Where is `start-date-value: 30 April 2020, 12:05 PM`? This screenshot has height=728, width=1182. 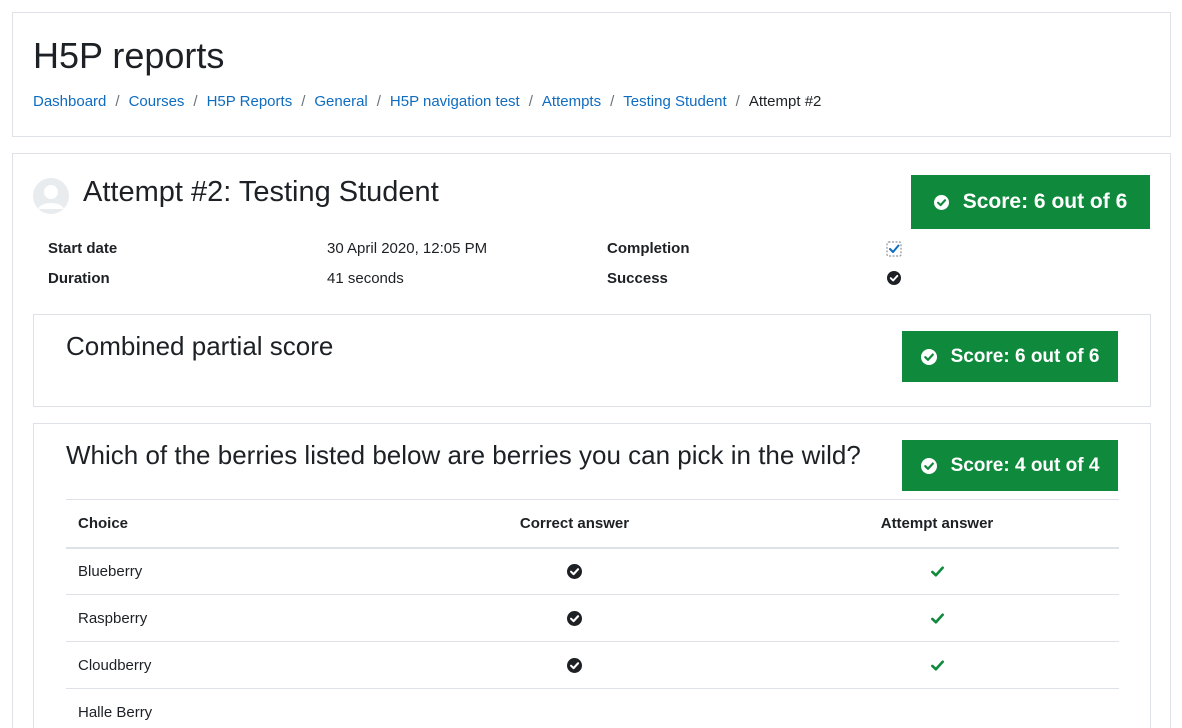
start-date-value: 30 April 2020, 12:05 PM is located at coordinates (407, 248).